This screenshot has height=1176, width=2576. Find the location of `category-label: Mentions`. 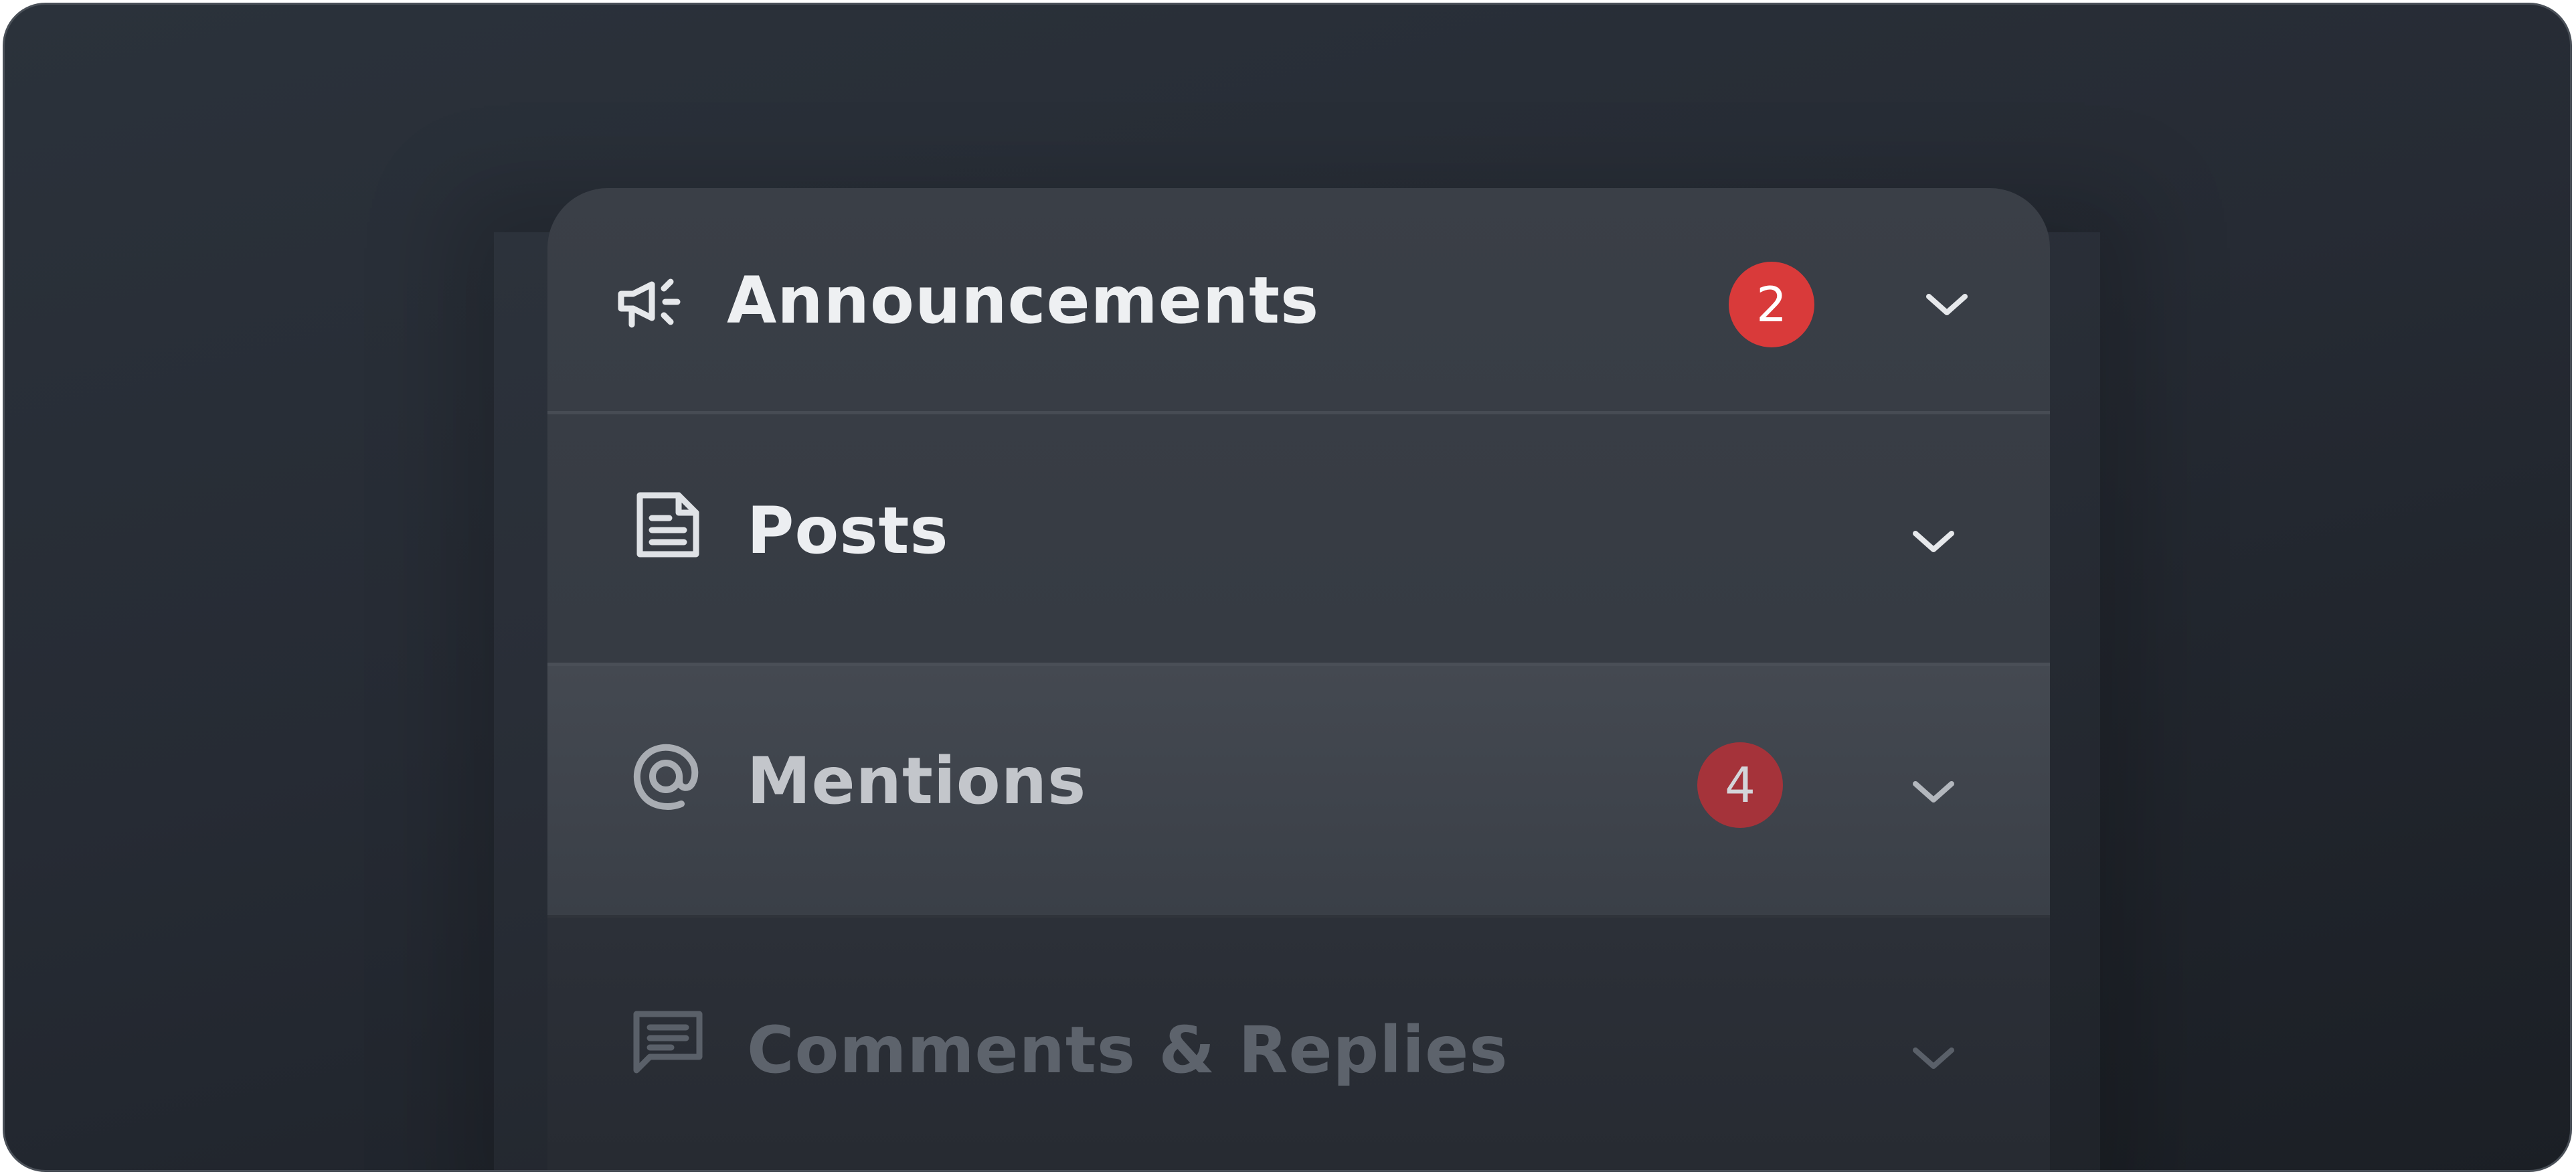

category-label: Mentions is located at coordinates (917, 781).